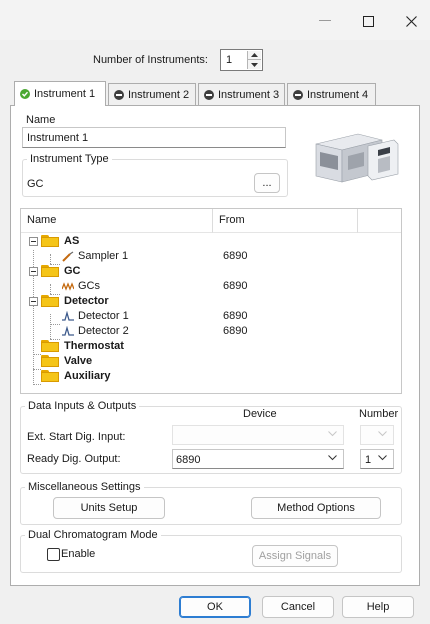 The image size is (430, 624). I want to click on instrument-count-value: 1, so click(229, 60).